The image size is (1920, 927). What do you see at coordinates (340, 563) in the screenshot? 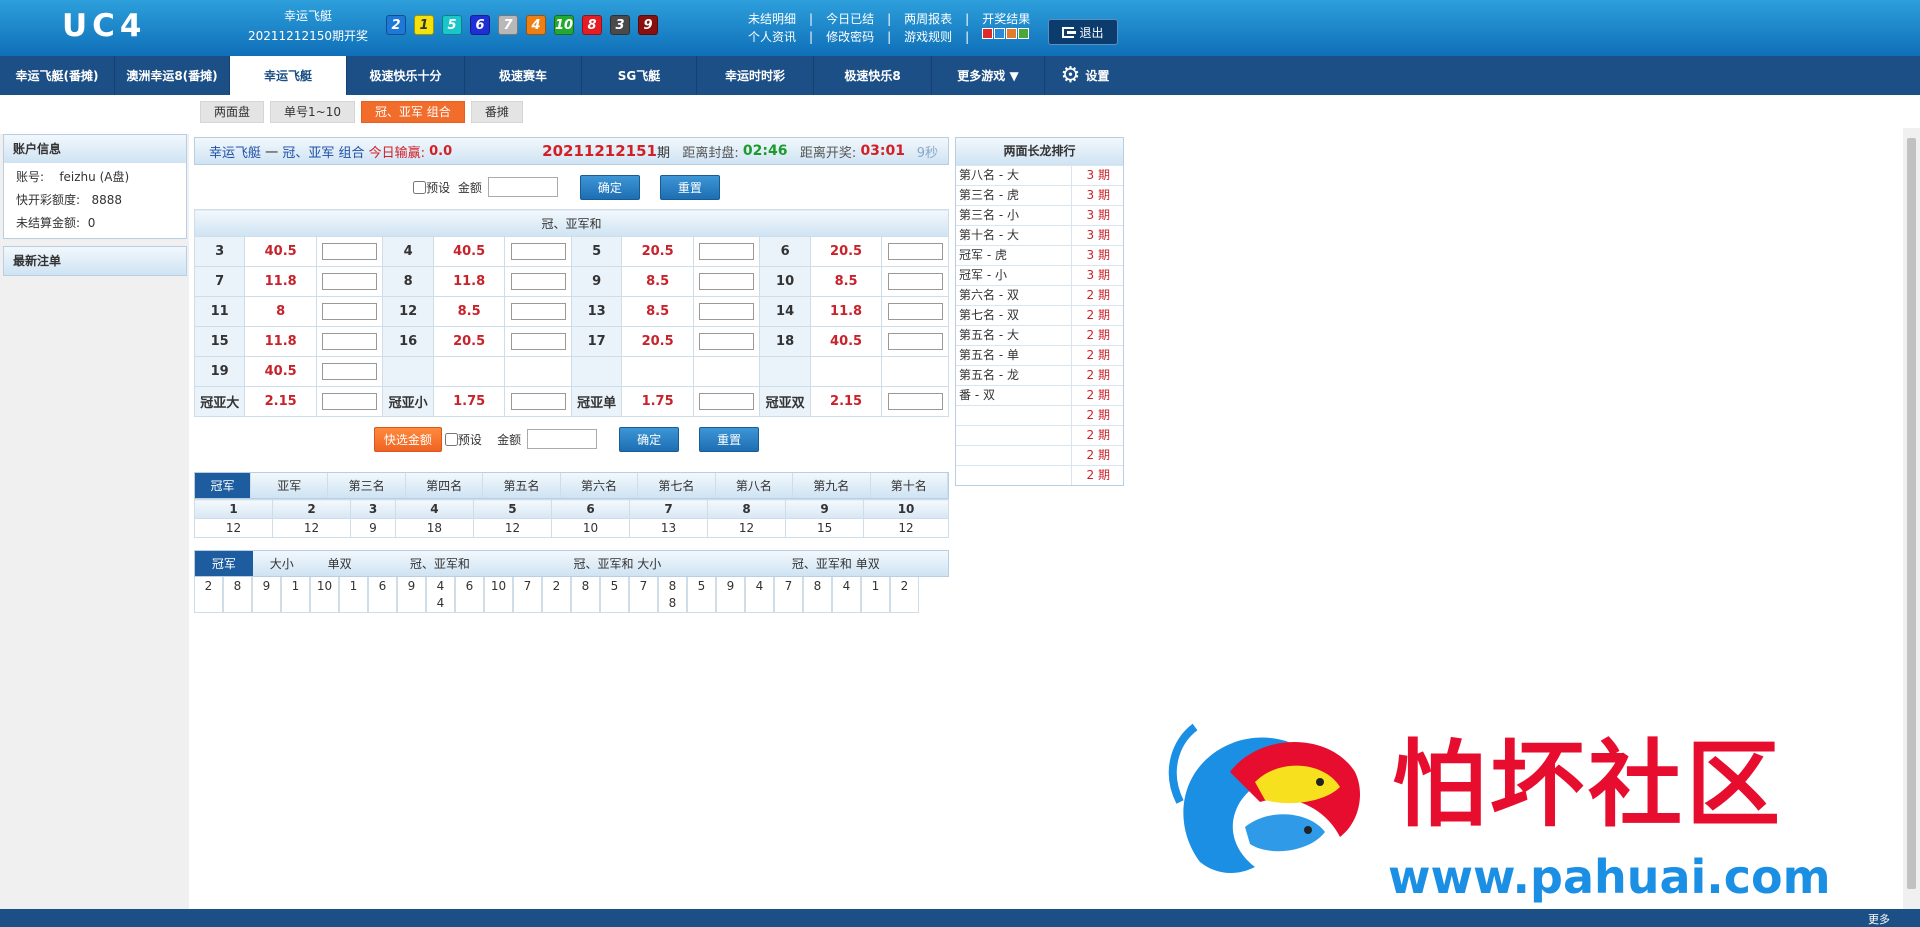
I see `road-tab: 单双` at bounding box center [340, 563].